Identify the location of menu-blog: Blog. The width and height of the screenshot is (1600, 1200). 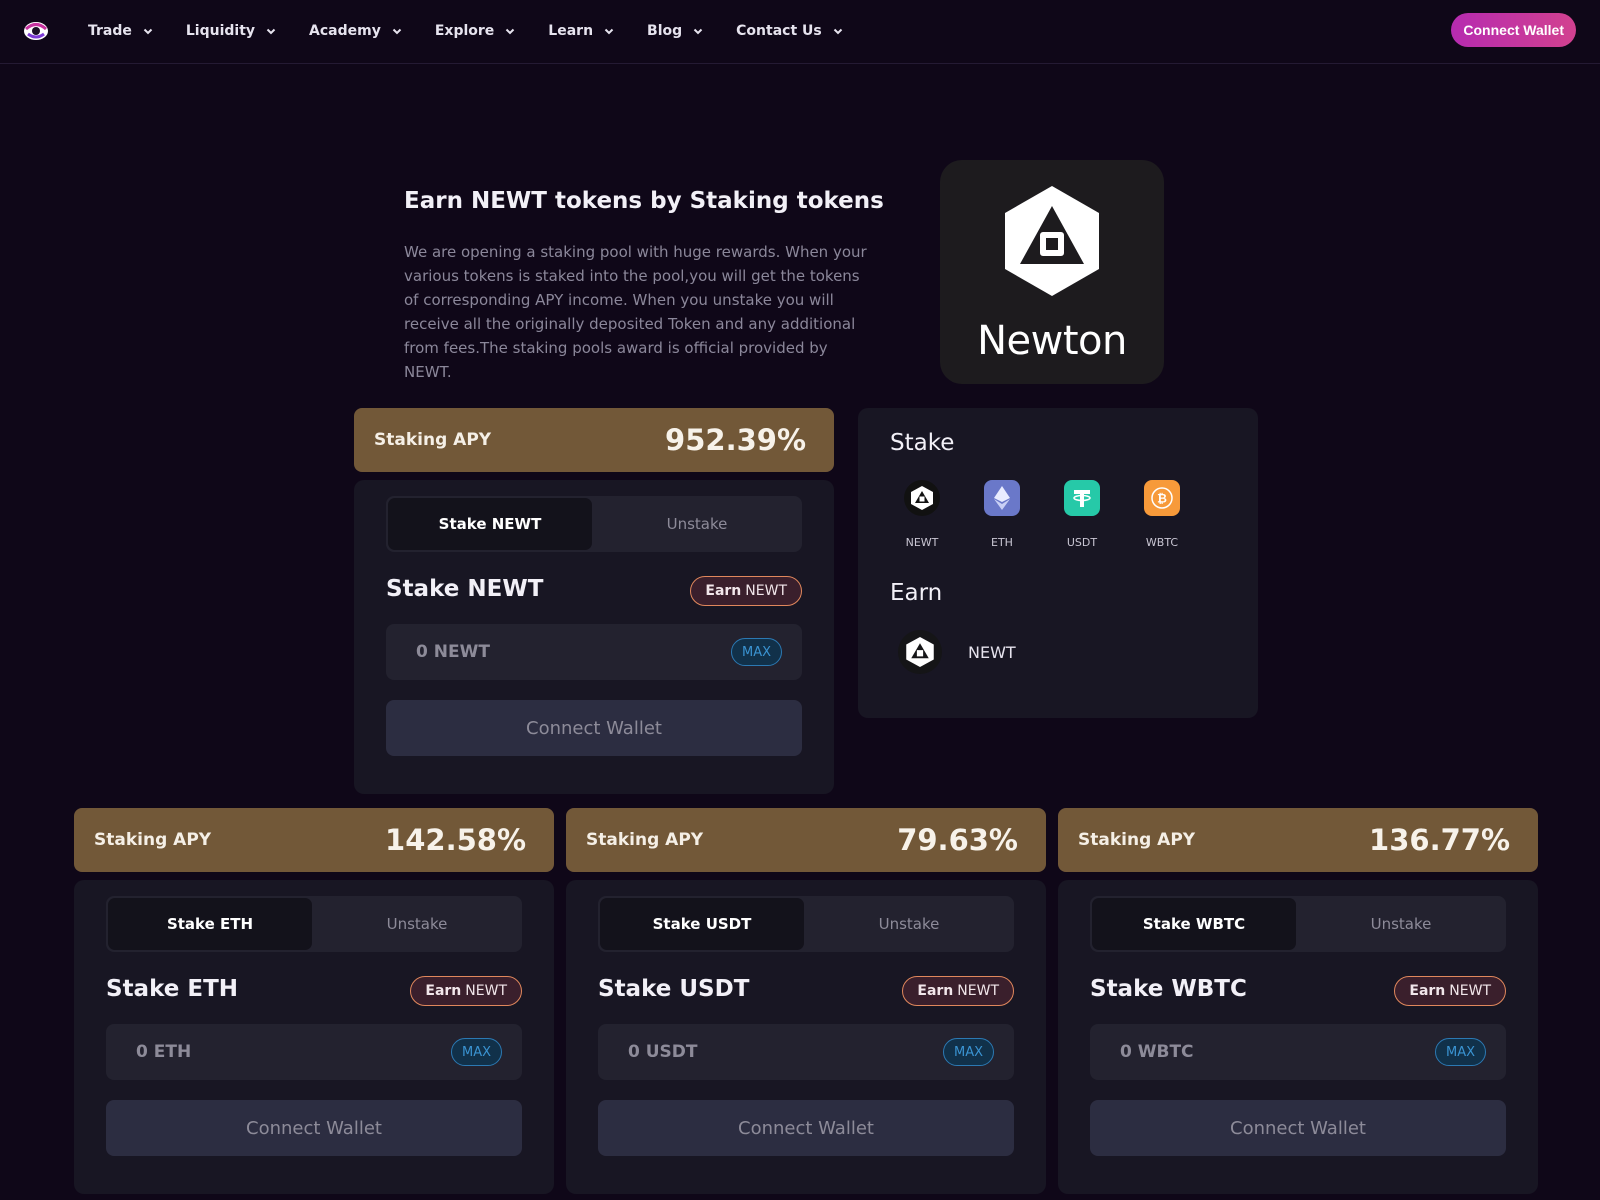
(675, 31).